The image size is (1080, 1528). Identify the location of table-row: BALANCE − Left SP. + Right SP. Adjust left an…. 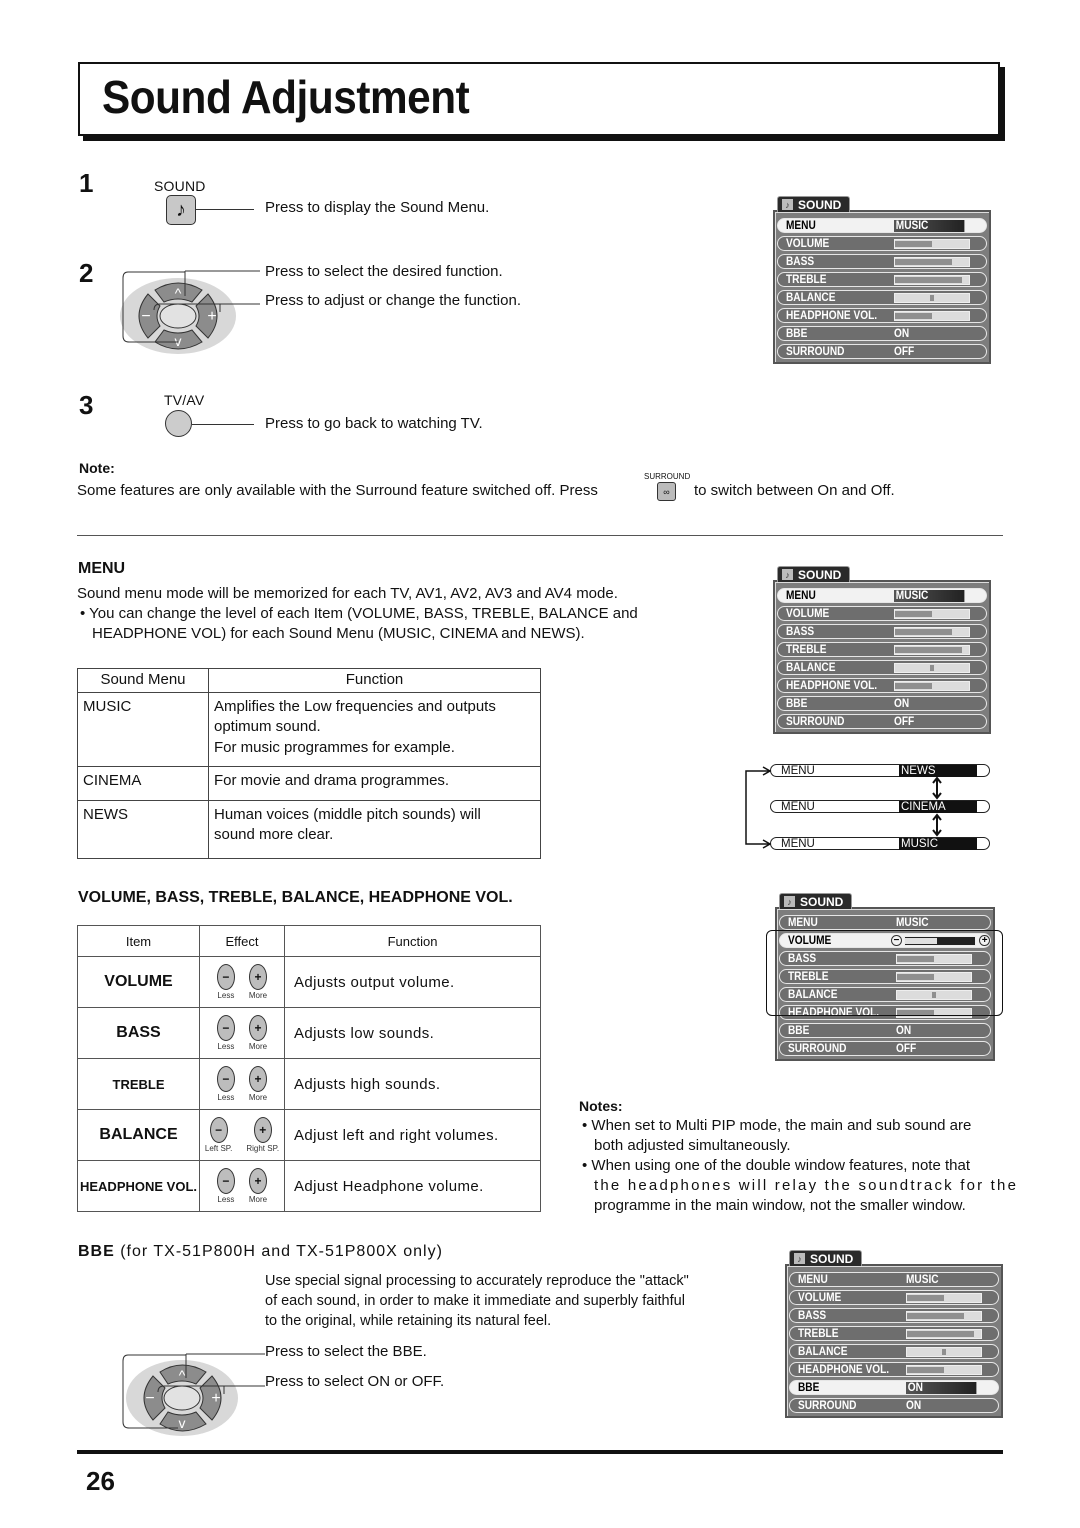
(309, 1135).